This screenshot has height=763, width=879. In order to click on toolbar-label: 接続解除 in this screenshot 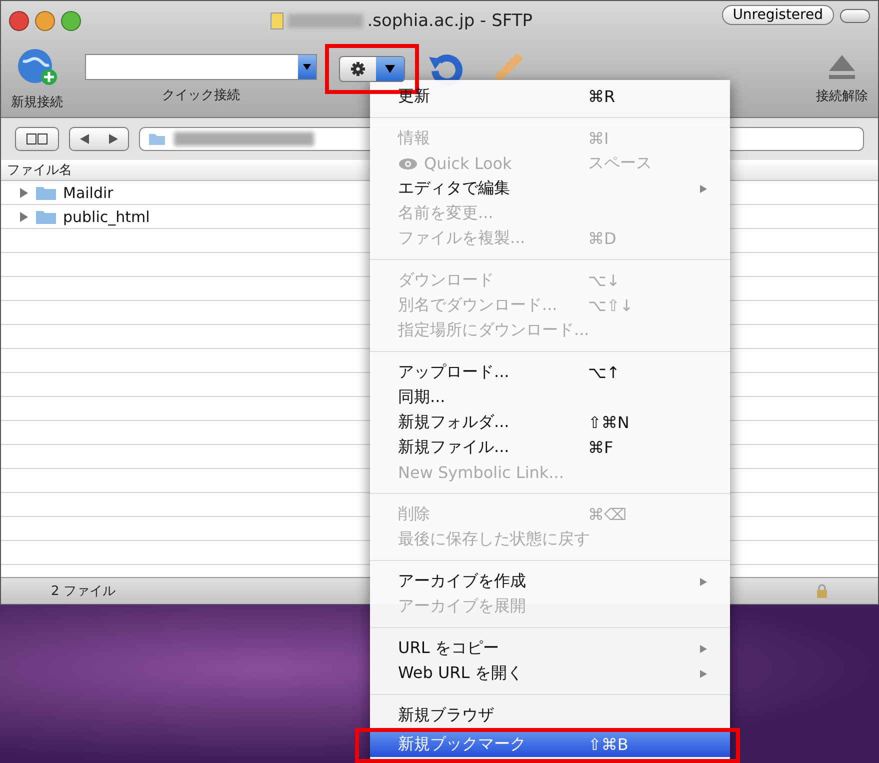, I will do `click(842, 96)`.